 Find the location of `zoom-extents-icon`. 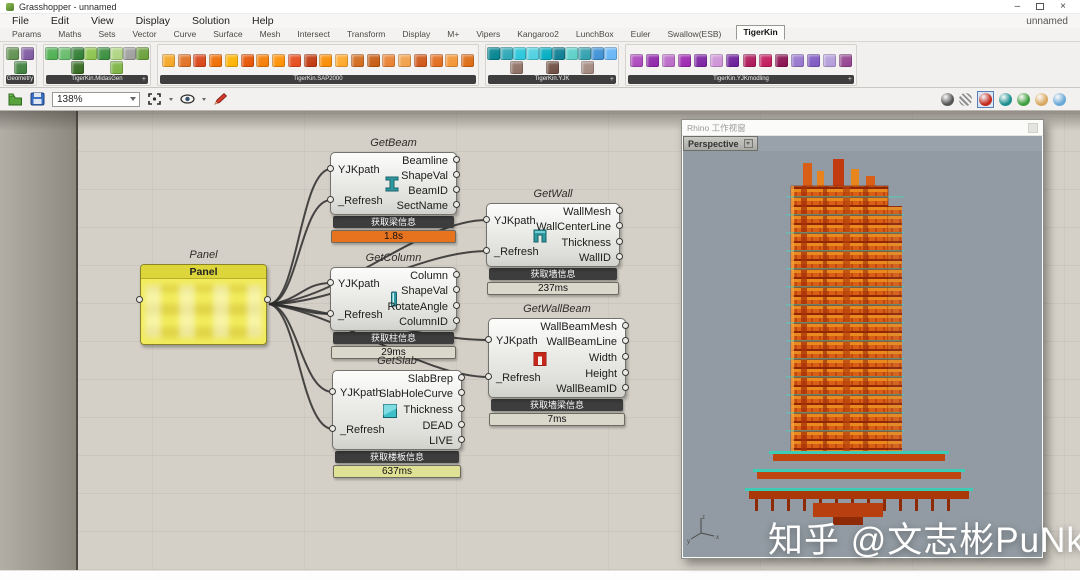

zoom-extents-icon is located at coordinates (154, 99).